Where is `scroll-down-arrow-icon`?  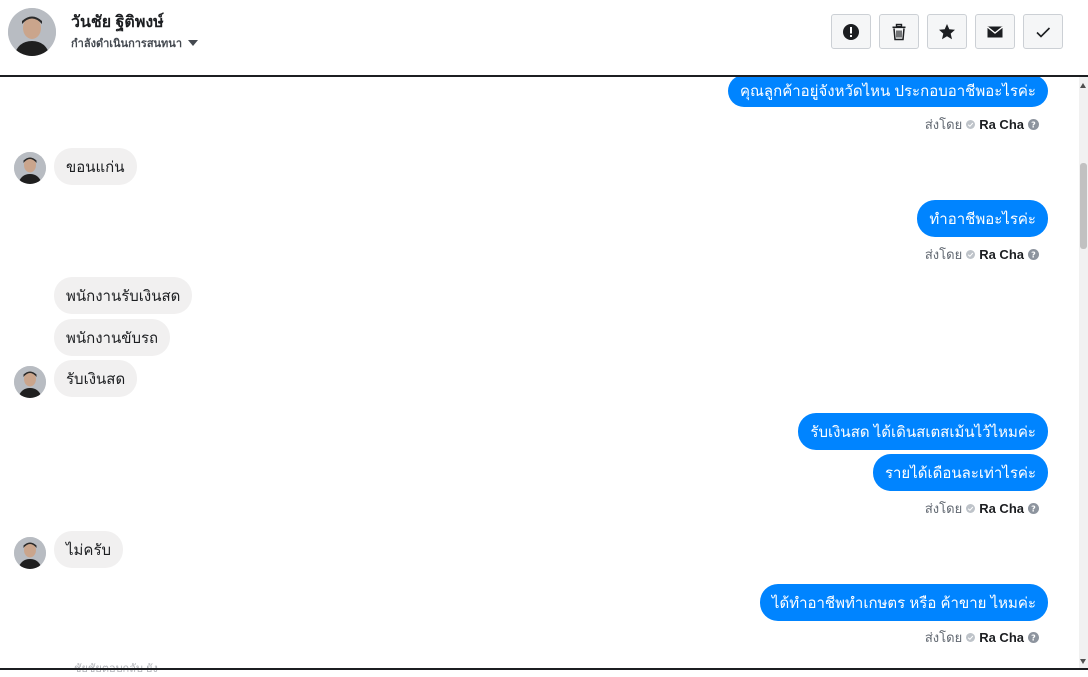
scroll-down-arrow-icon is located at coordinates (1083, 661).